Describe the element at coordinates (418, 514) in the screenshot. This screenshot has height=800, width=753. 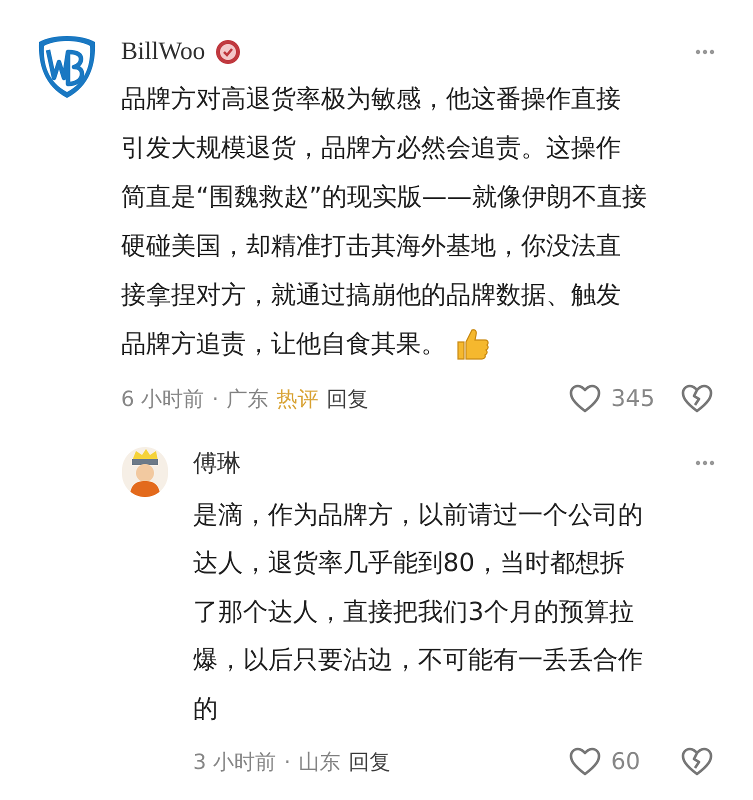
I see `reply-text-line: 是滴，作为品牌方，以前请过一个公司的` at that location.